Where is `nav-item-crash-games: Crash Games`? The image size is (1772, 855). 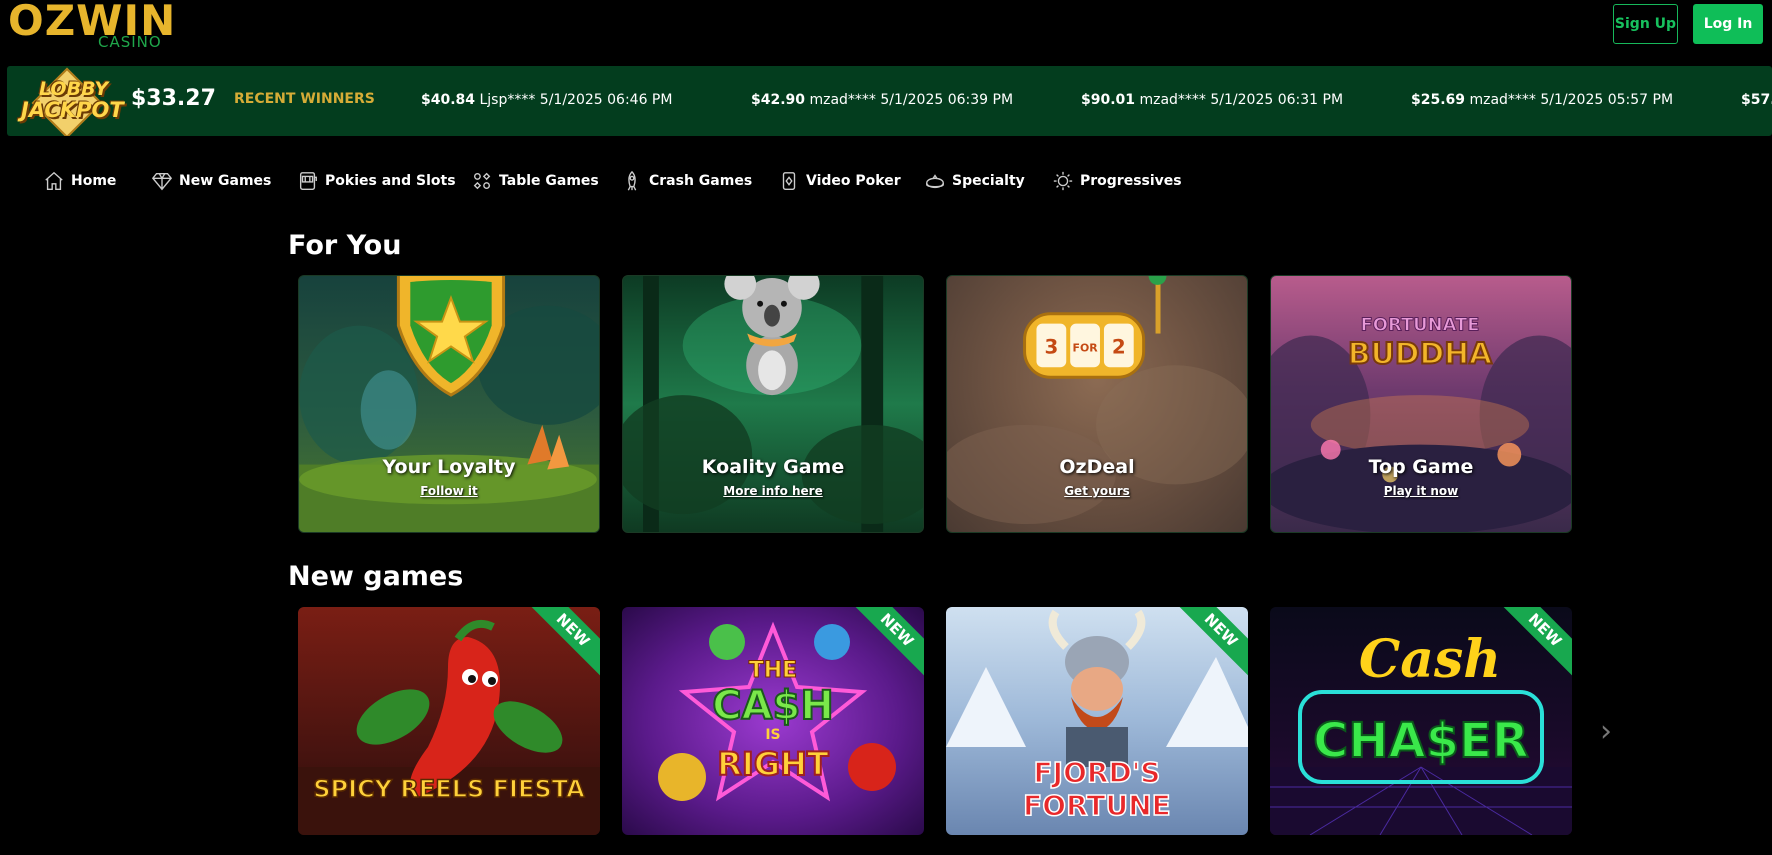
nav-item-crash-games: Crash Games is located at coordinates (686, 181).